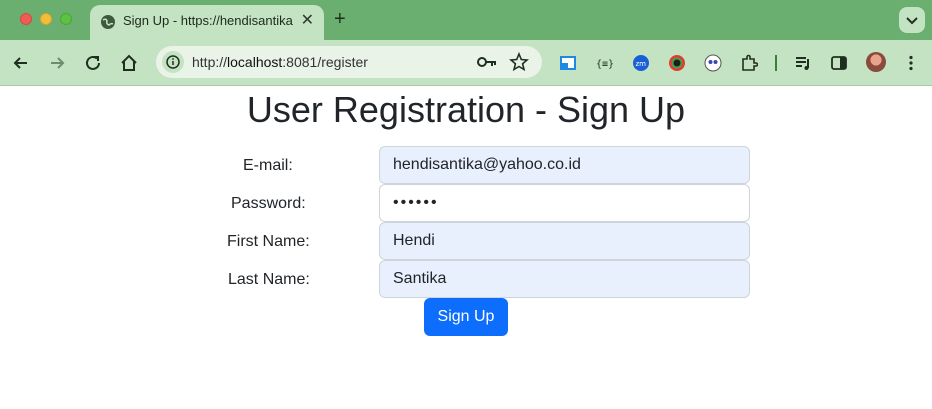 This screenshot has width=932, height=409. Describe the element at coordinates (93, 63) in the screenshot. I see `reload-icon` at that location.